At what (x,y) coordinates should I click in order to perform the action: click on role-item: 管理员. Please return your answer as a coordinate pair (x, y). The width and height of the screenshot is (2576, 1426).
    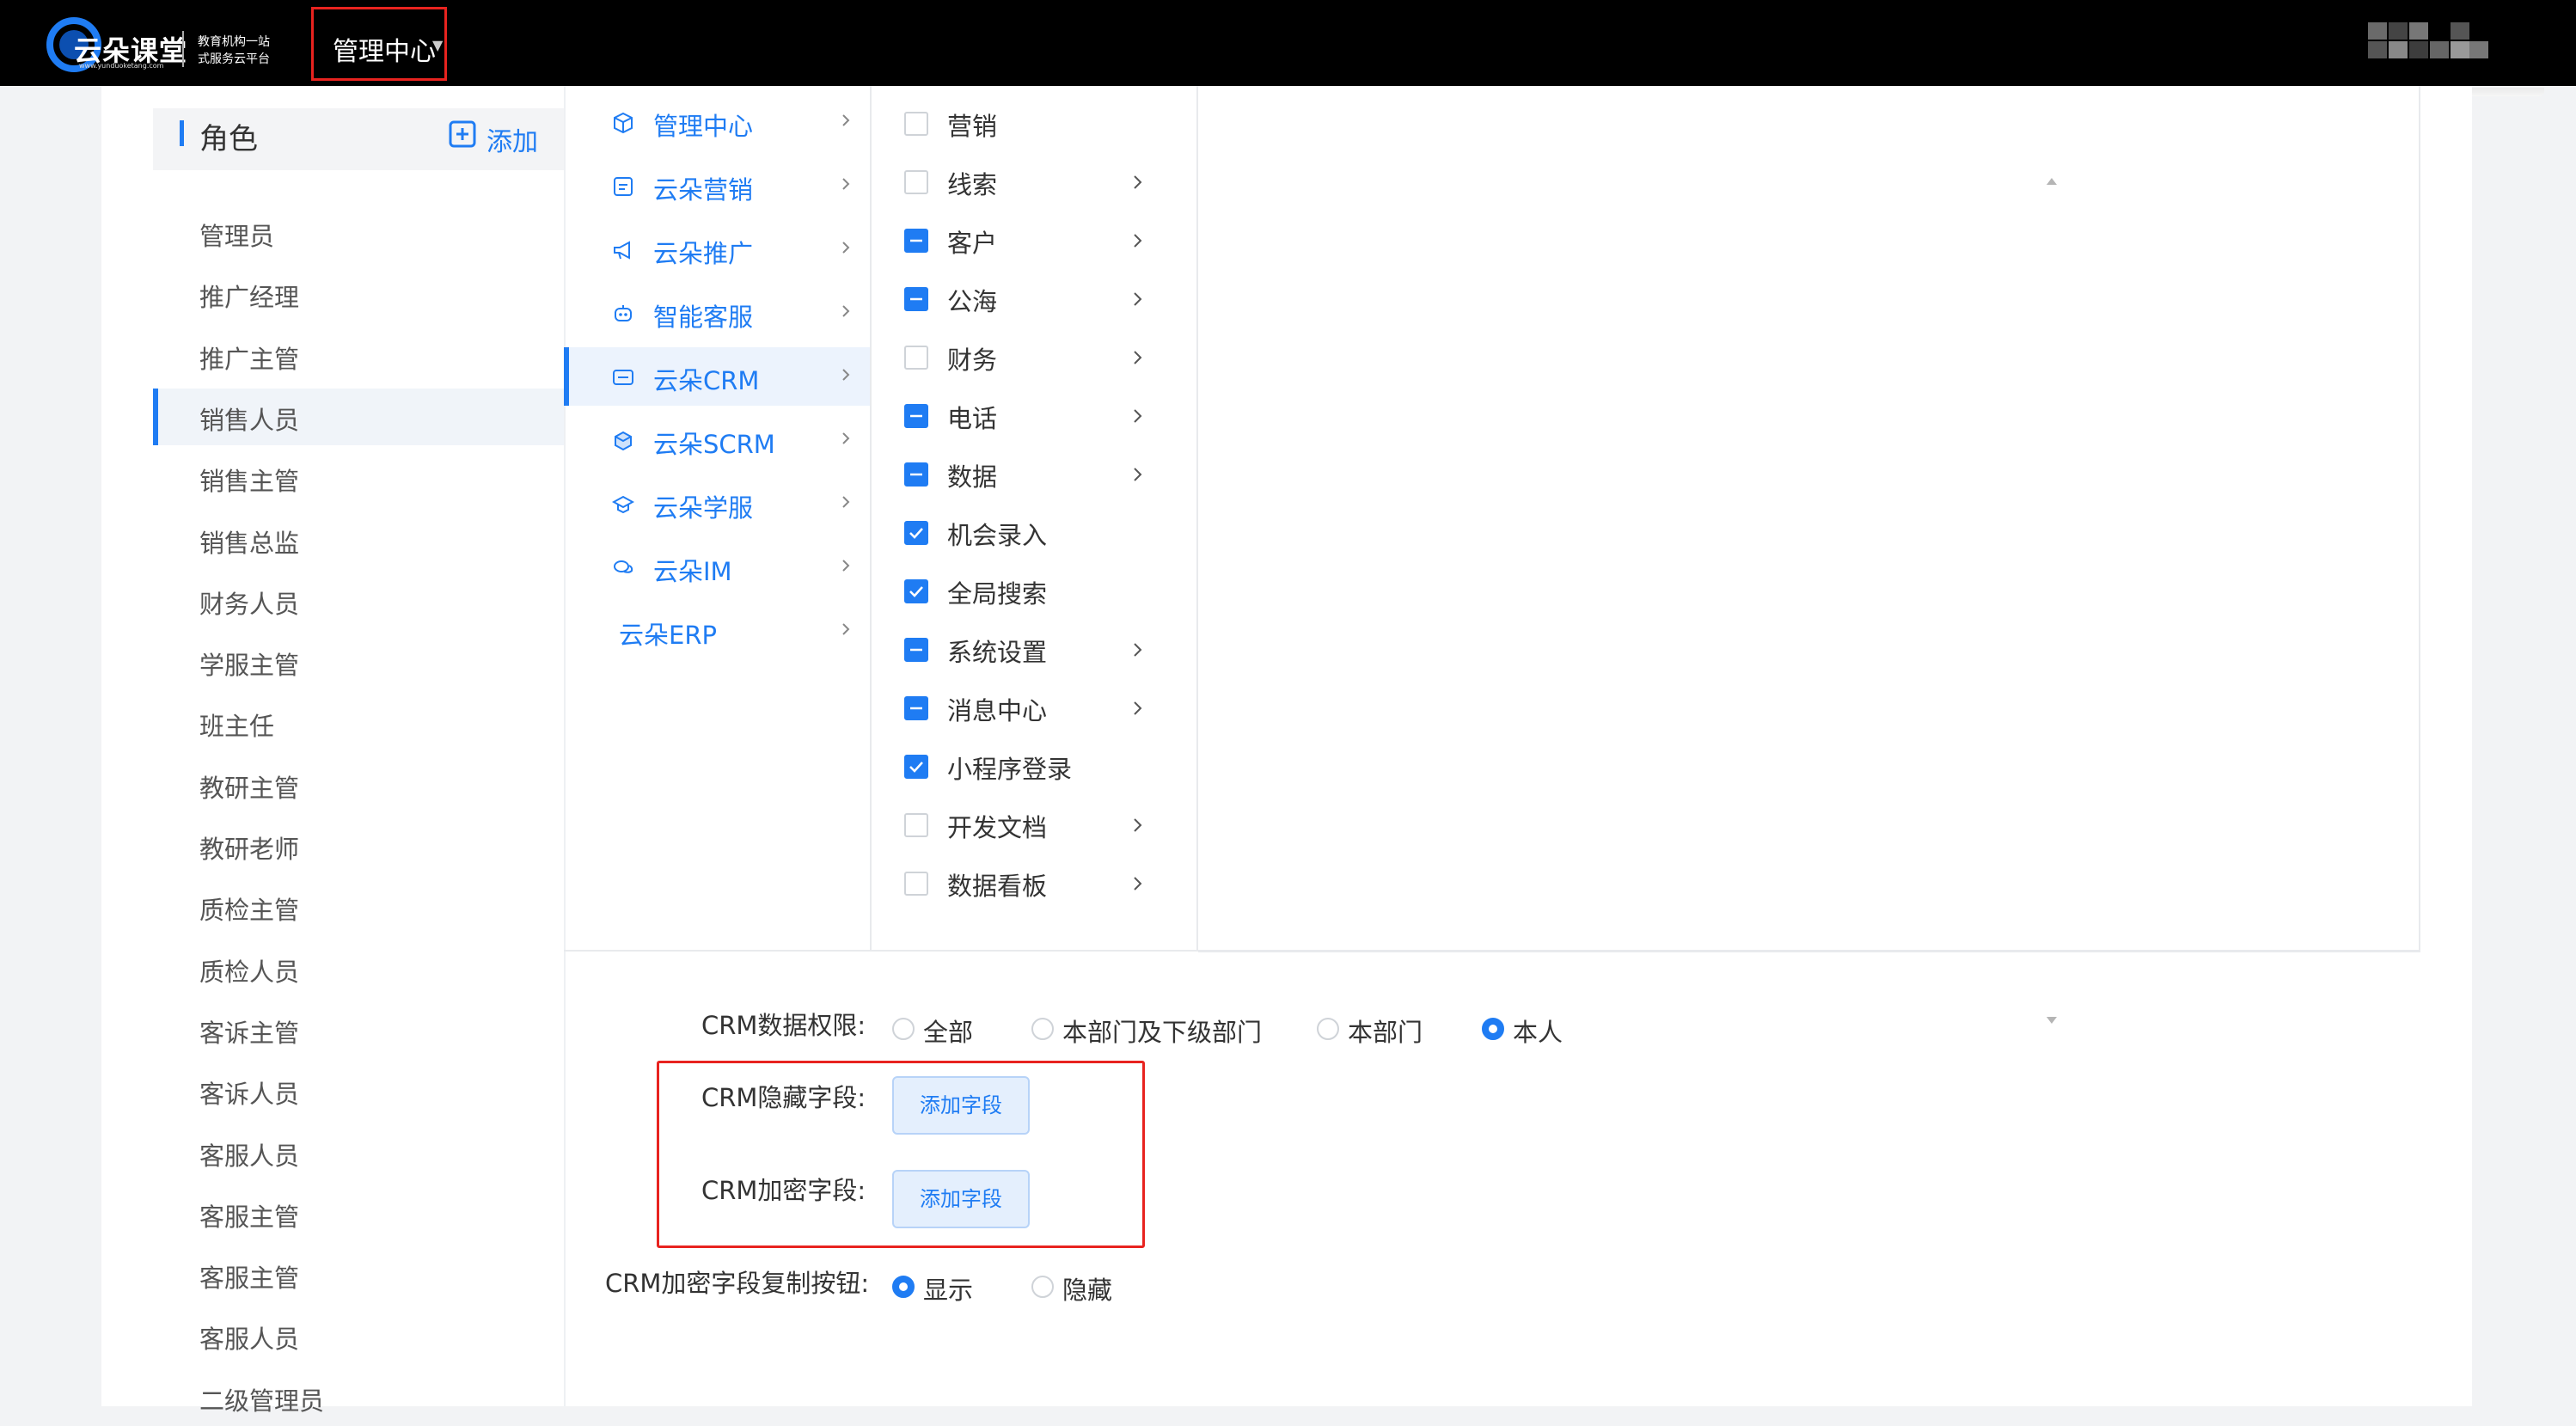
    Looking at the image, I should click on (358, 233).